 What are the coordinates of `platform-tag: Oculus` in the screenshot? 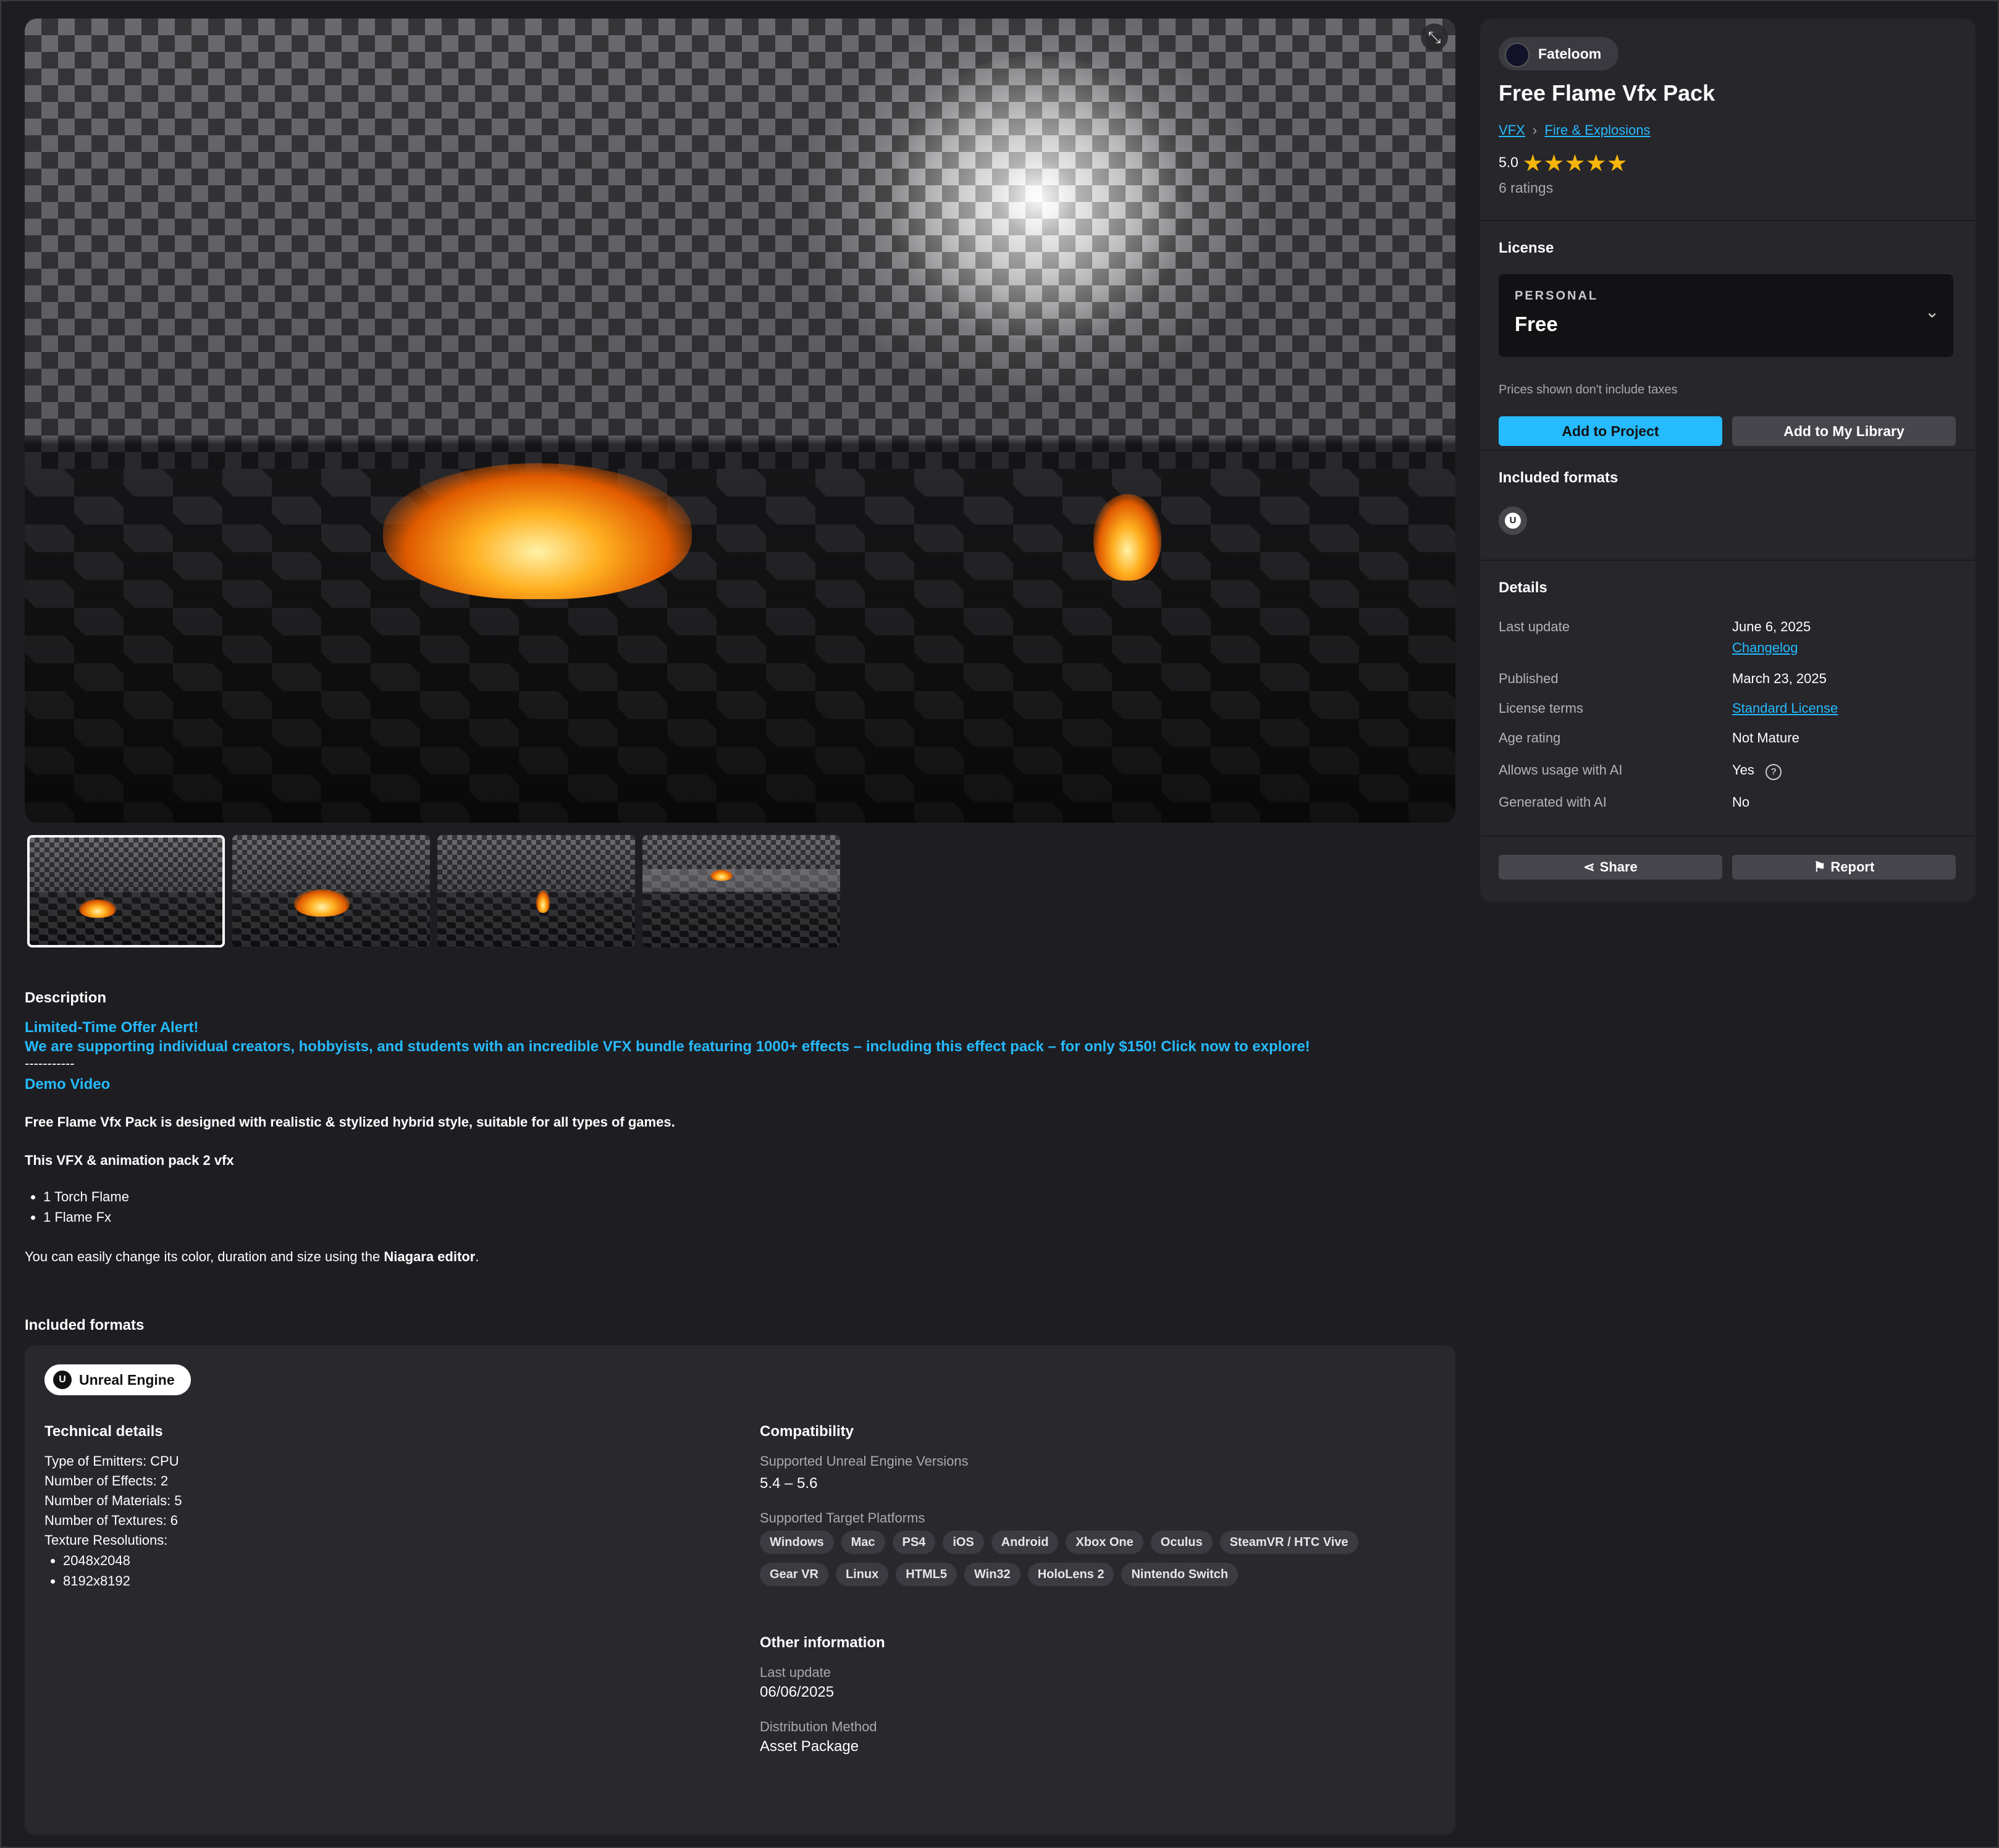 It's located at (1181, 1542).